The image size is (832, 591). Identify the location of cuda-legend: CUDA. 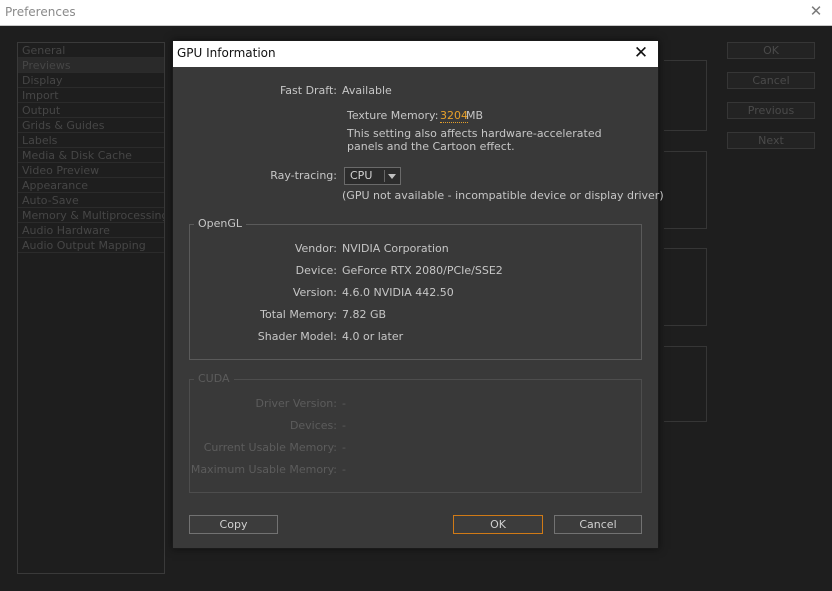
(214, 379).